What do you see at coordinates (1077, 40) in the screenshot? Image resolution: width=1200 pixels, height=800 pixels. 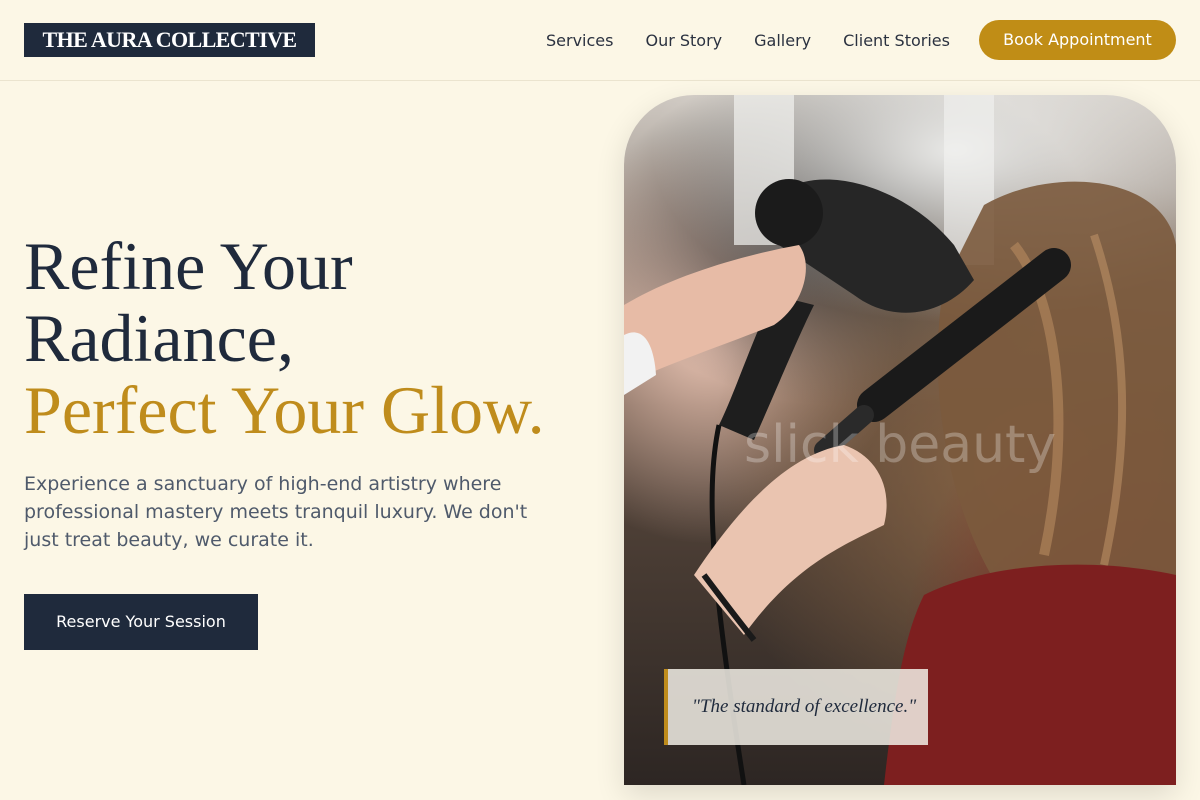 I see `book-appointment-button: Book Appointment` at bounding box center [1077, 40].